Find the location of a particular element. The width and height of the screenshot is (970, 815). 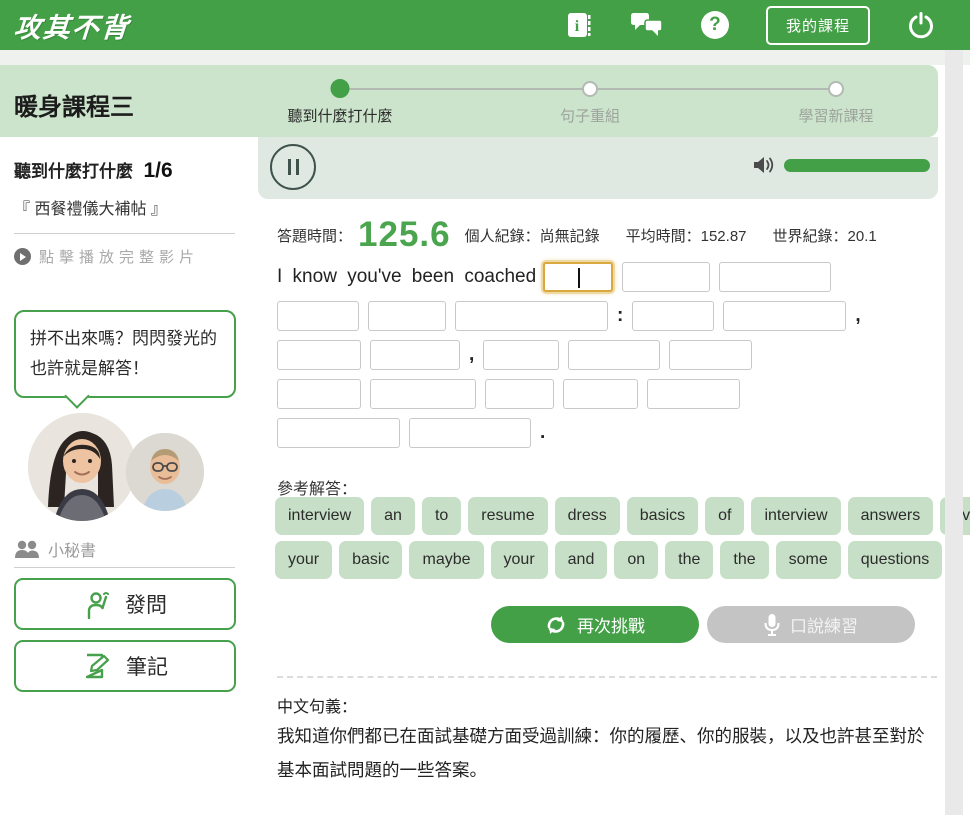

personal-record: 個人紀錄：尚無記錄 is located at coordinates (532, 236).